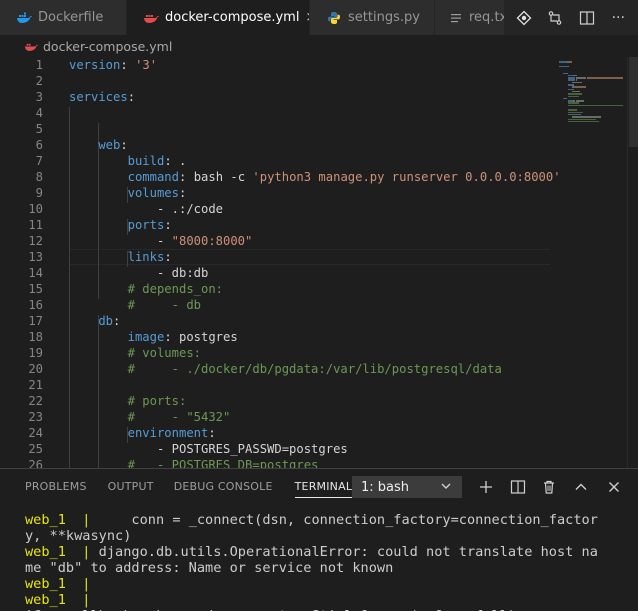  I want to click on trash-icon, so click(549, 487).